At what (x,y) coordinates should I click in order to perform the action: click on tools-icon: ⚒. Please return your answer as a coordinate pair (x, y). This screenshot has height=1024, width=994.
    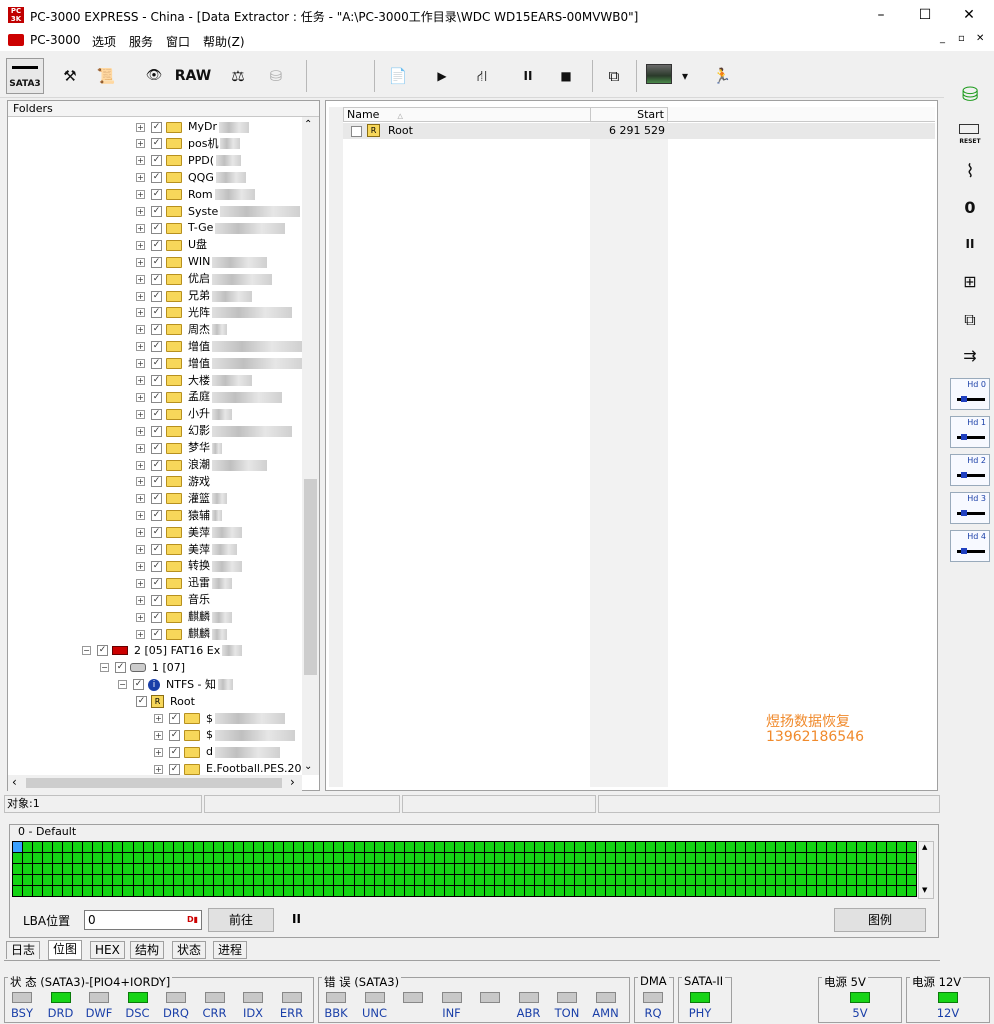
    Looking at the image, I should click on (70, 76).